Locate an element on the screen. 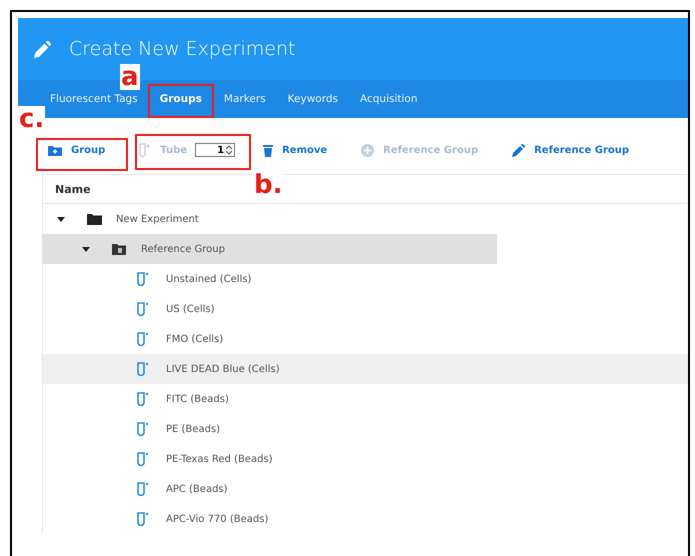 Image resolution: width=695 pixels, height=556 pixels. highlight-frame is located at coordinates (181, 101).